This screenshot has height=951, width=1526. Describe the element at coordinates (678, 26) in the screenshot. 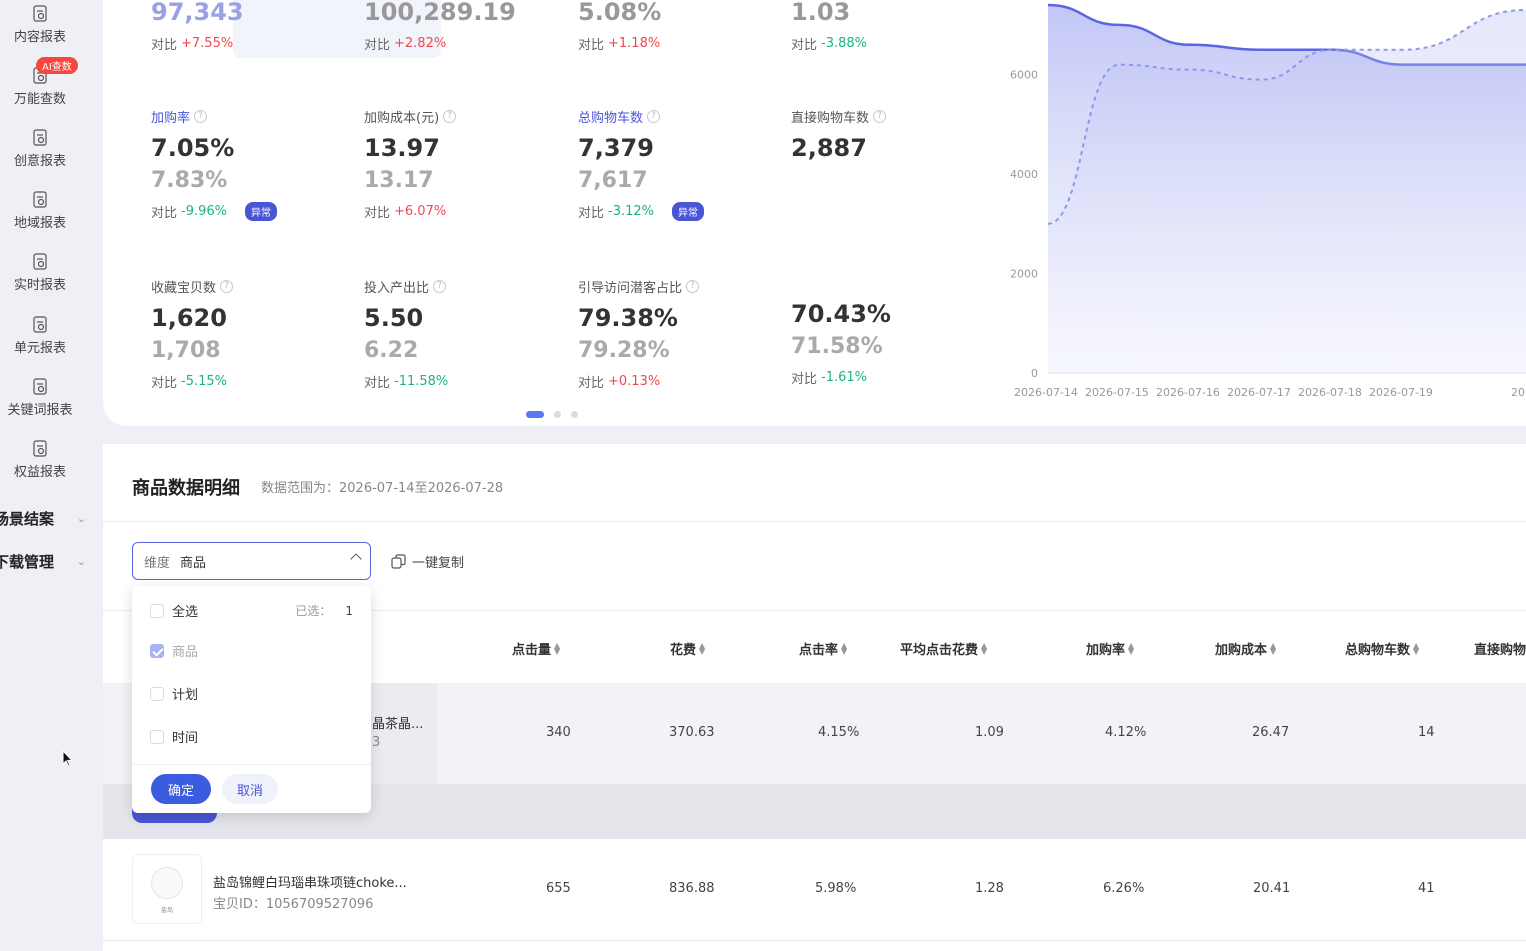

I see `metric-ctr: 5.08% 对比 +1.18%` at that location.